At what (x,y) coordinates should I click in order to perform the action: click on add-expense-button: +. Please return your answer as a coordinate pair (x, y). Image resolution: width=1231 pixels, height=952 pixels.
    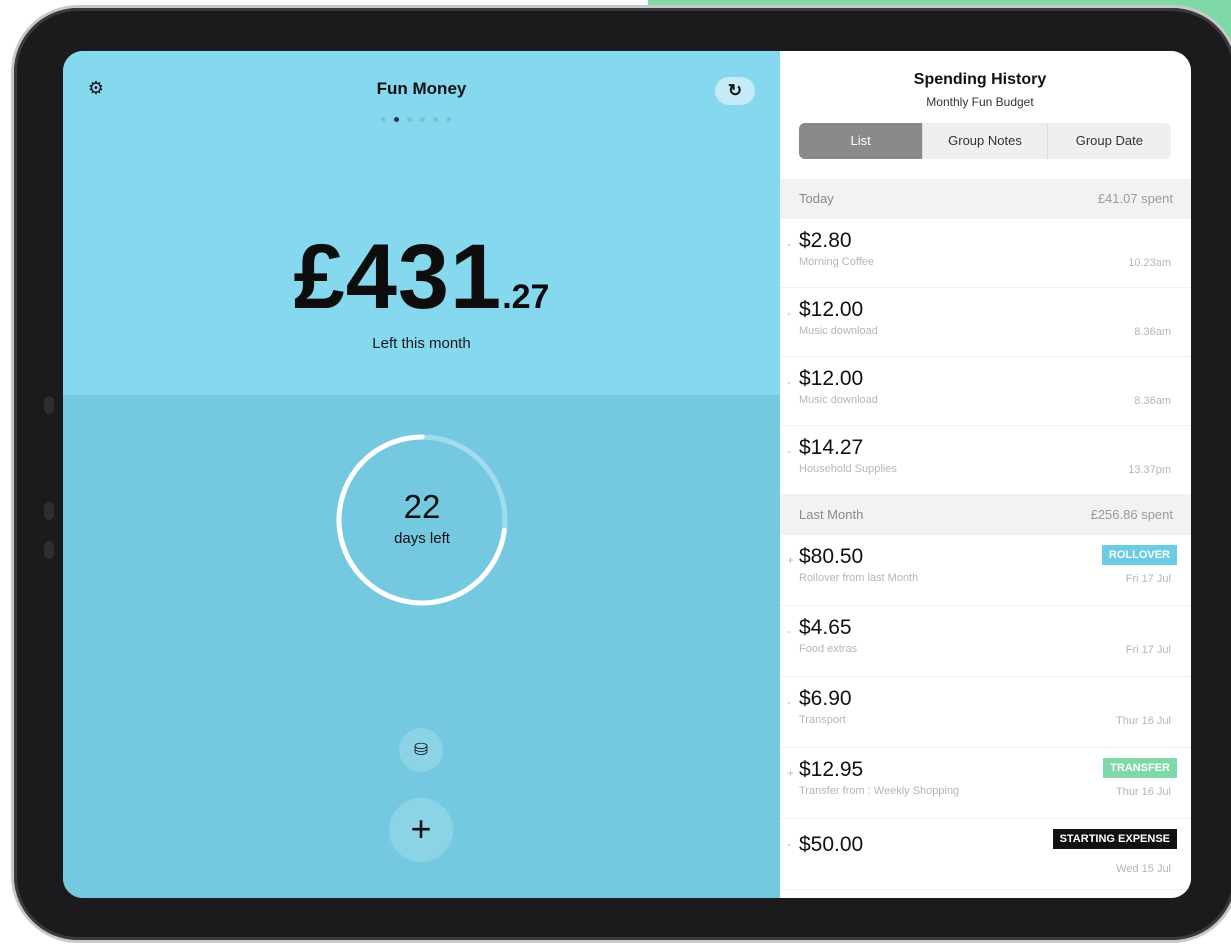
    Looking at the image, I should click on (421, 830).